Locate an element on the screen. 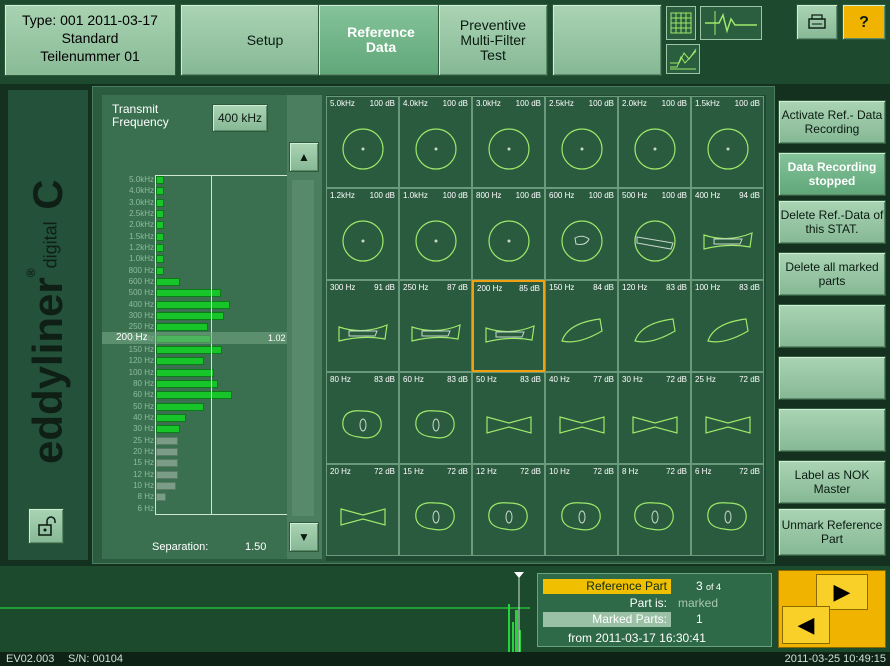  cell-frequency: 25 Hz is located at coordinates (705, 379).